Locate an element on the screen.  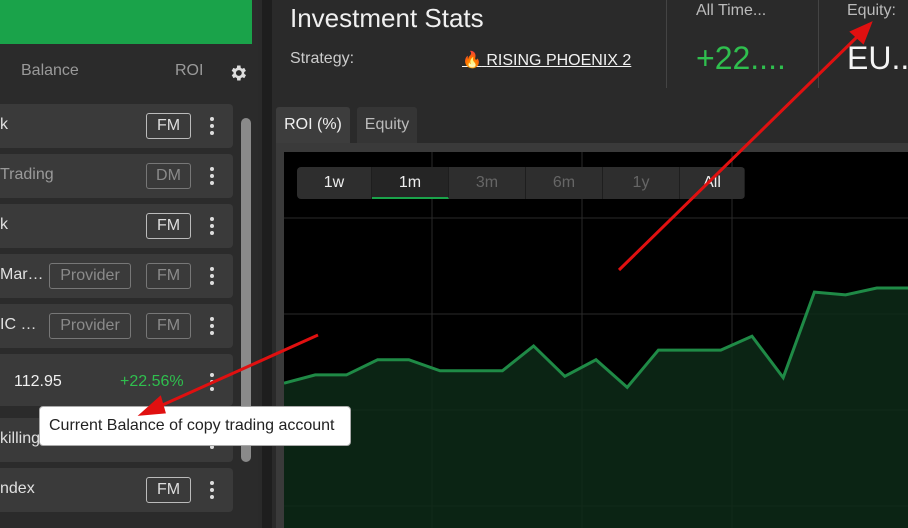
column-header-roi: ROI is located at coordinates (189, 74).